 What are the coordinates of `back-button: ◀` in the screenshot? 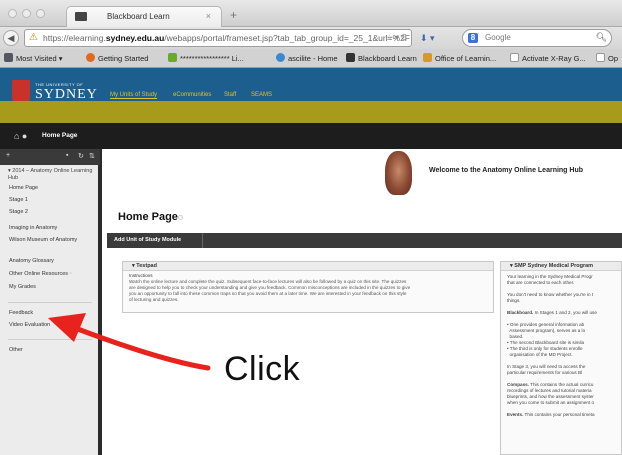 It's located at (11, 38).